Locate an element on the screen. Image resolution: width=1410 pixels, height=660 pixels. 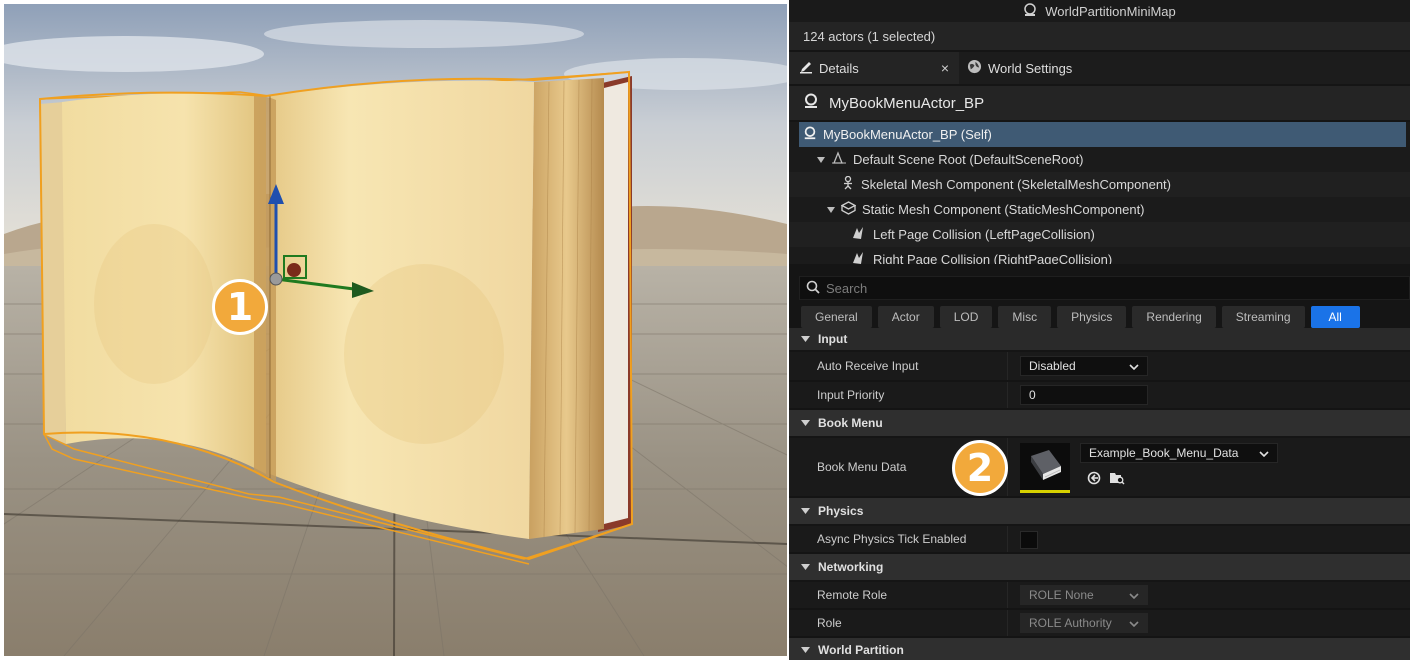
tree-item-label: Left Page Collision (LeftPageCollision) is located at coordinates (984, 234).